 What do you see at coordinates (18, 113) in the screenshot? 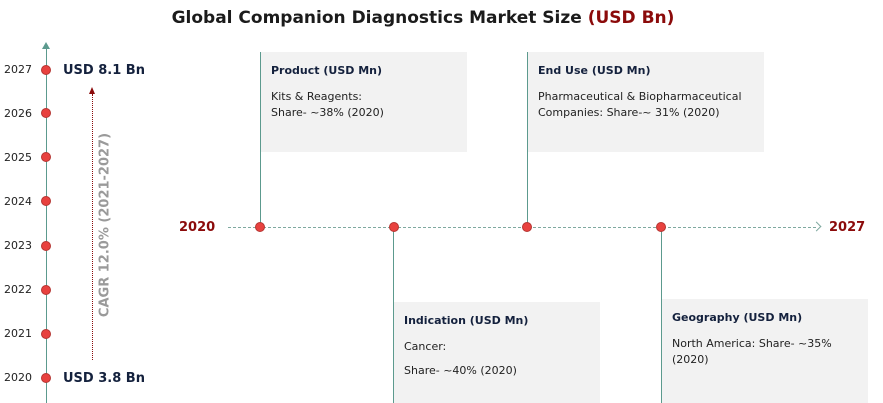
I see `year-label-2026: 2026` at bounding box center [18, 113].